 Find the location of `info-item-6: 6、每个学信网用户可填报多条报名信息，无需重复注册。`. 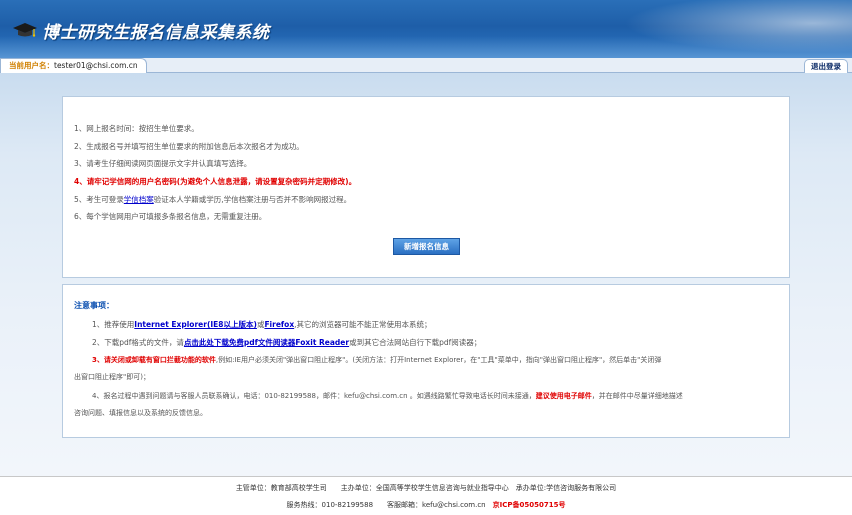

info-item-6: 6、每个学信网用户可填报多条报名信息，无需重复注册。 is located at coordinates (170, 216).